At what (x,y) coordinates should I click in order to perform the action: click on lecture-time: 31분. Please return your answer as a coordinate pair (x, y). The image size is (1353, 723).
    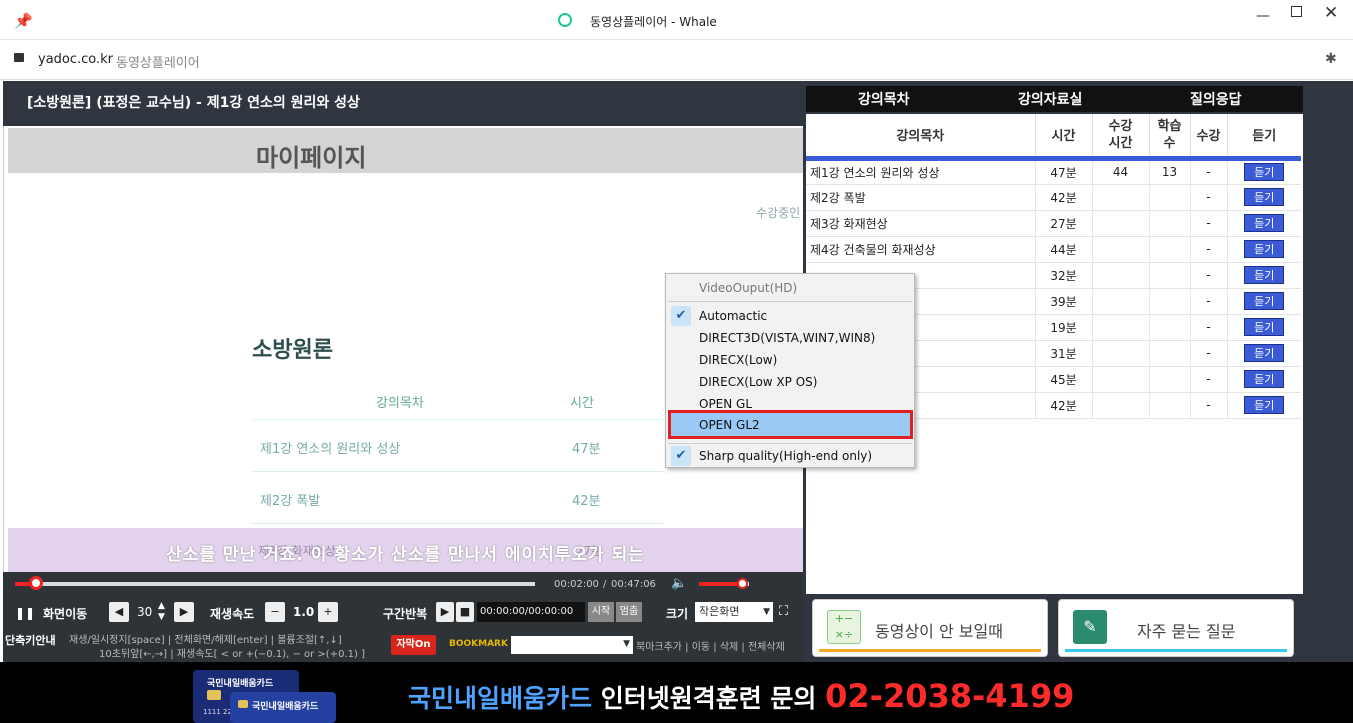
    Looking at the image, I should click on (1064, 353).